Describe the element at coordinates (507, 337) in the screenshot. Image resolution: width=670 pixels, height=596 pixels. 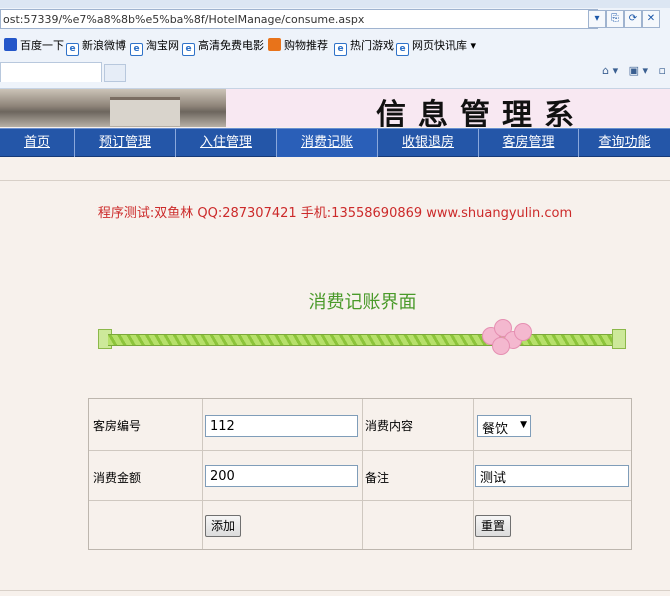
I see `blossom-icon` at that location.